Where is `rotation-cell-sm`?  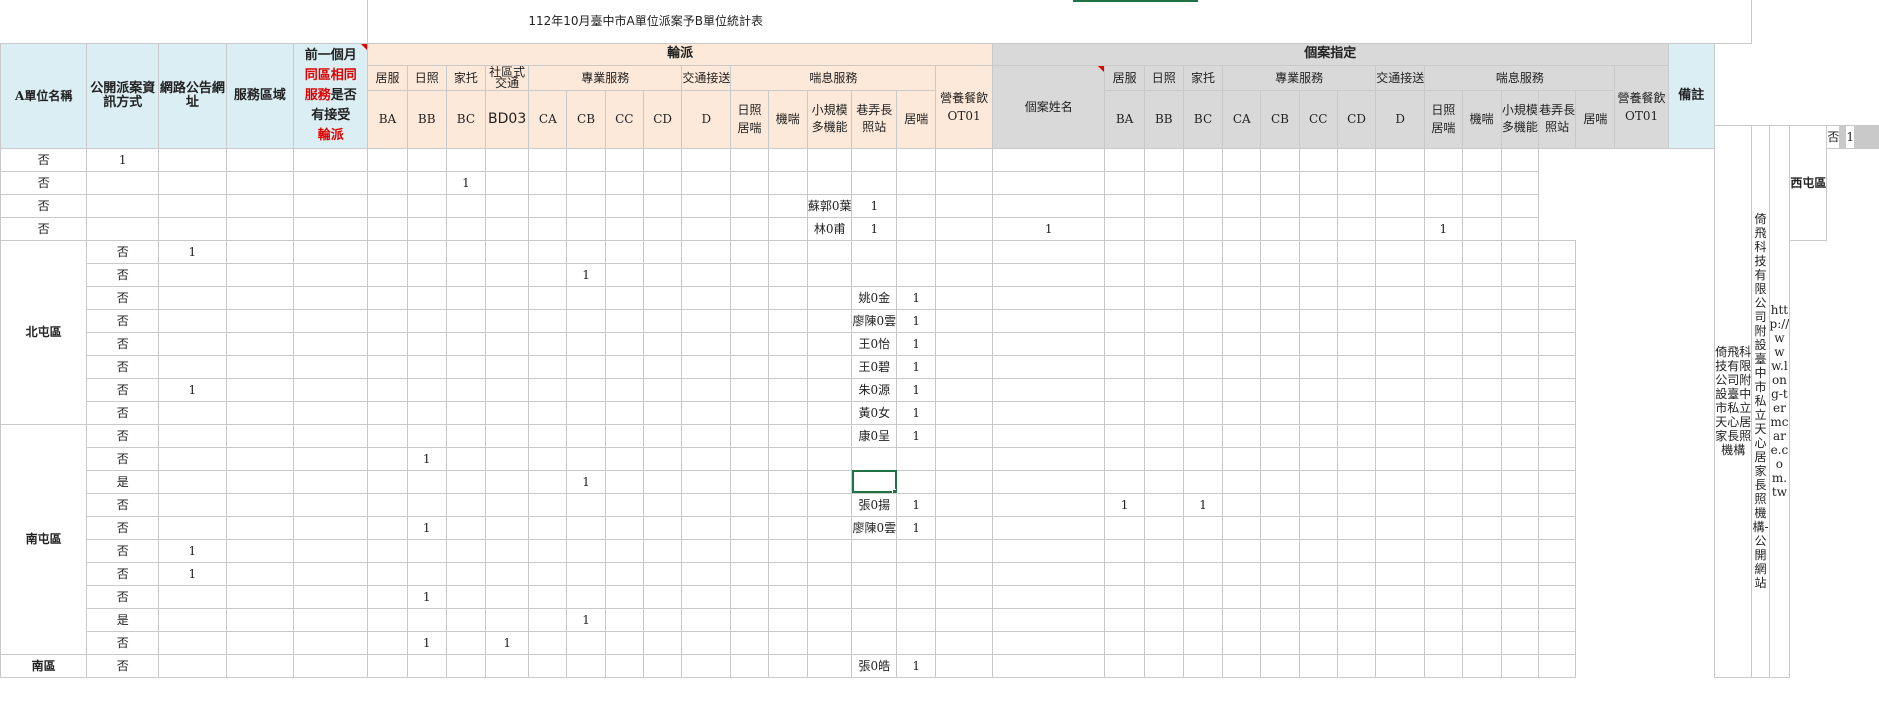
rotation-cell-sm is located at coordinates (662, 159).